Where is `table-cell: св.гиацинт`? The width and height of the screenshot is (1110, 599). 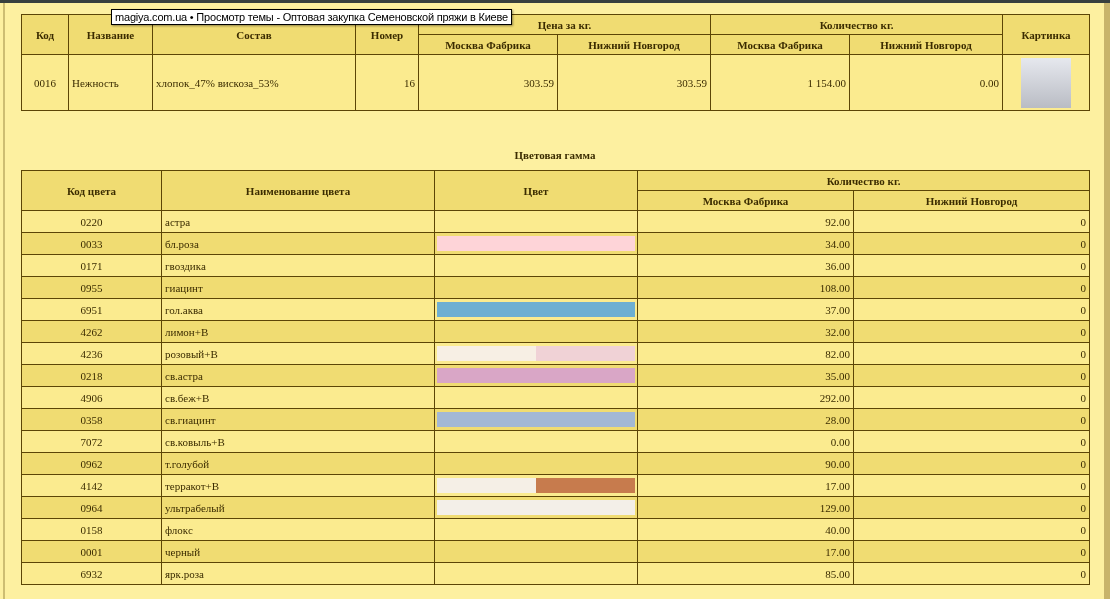
table-cell: св.гиацинт is located at coordinates (298, 419).